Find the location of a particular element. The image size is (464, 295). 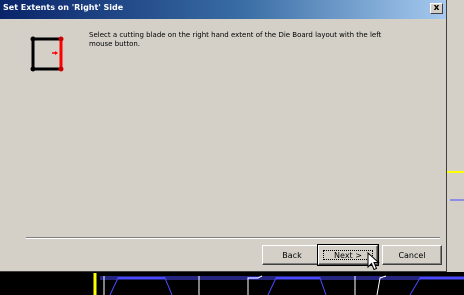

close-button: x is located at coordinates (436, 8).